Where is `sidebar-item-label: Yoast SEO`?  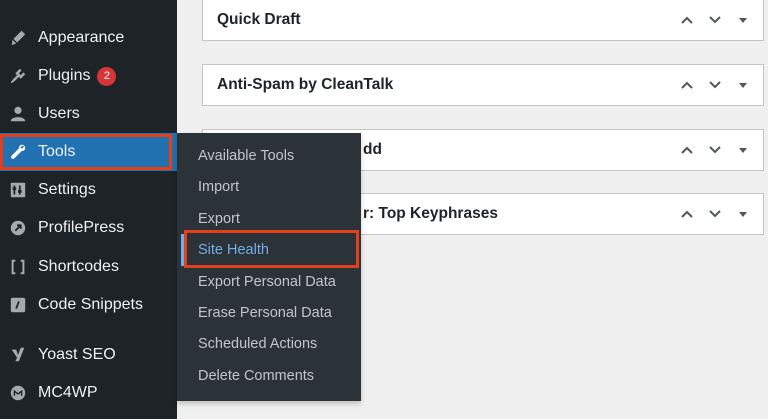 sidebar-item-label: Yoast SEO is located at coordinates (77, 354).